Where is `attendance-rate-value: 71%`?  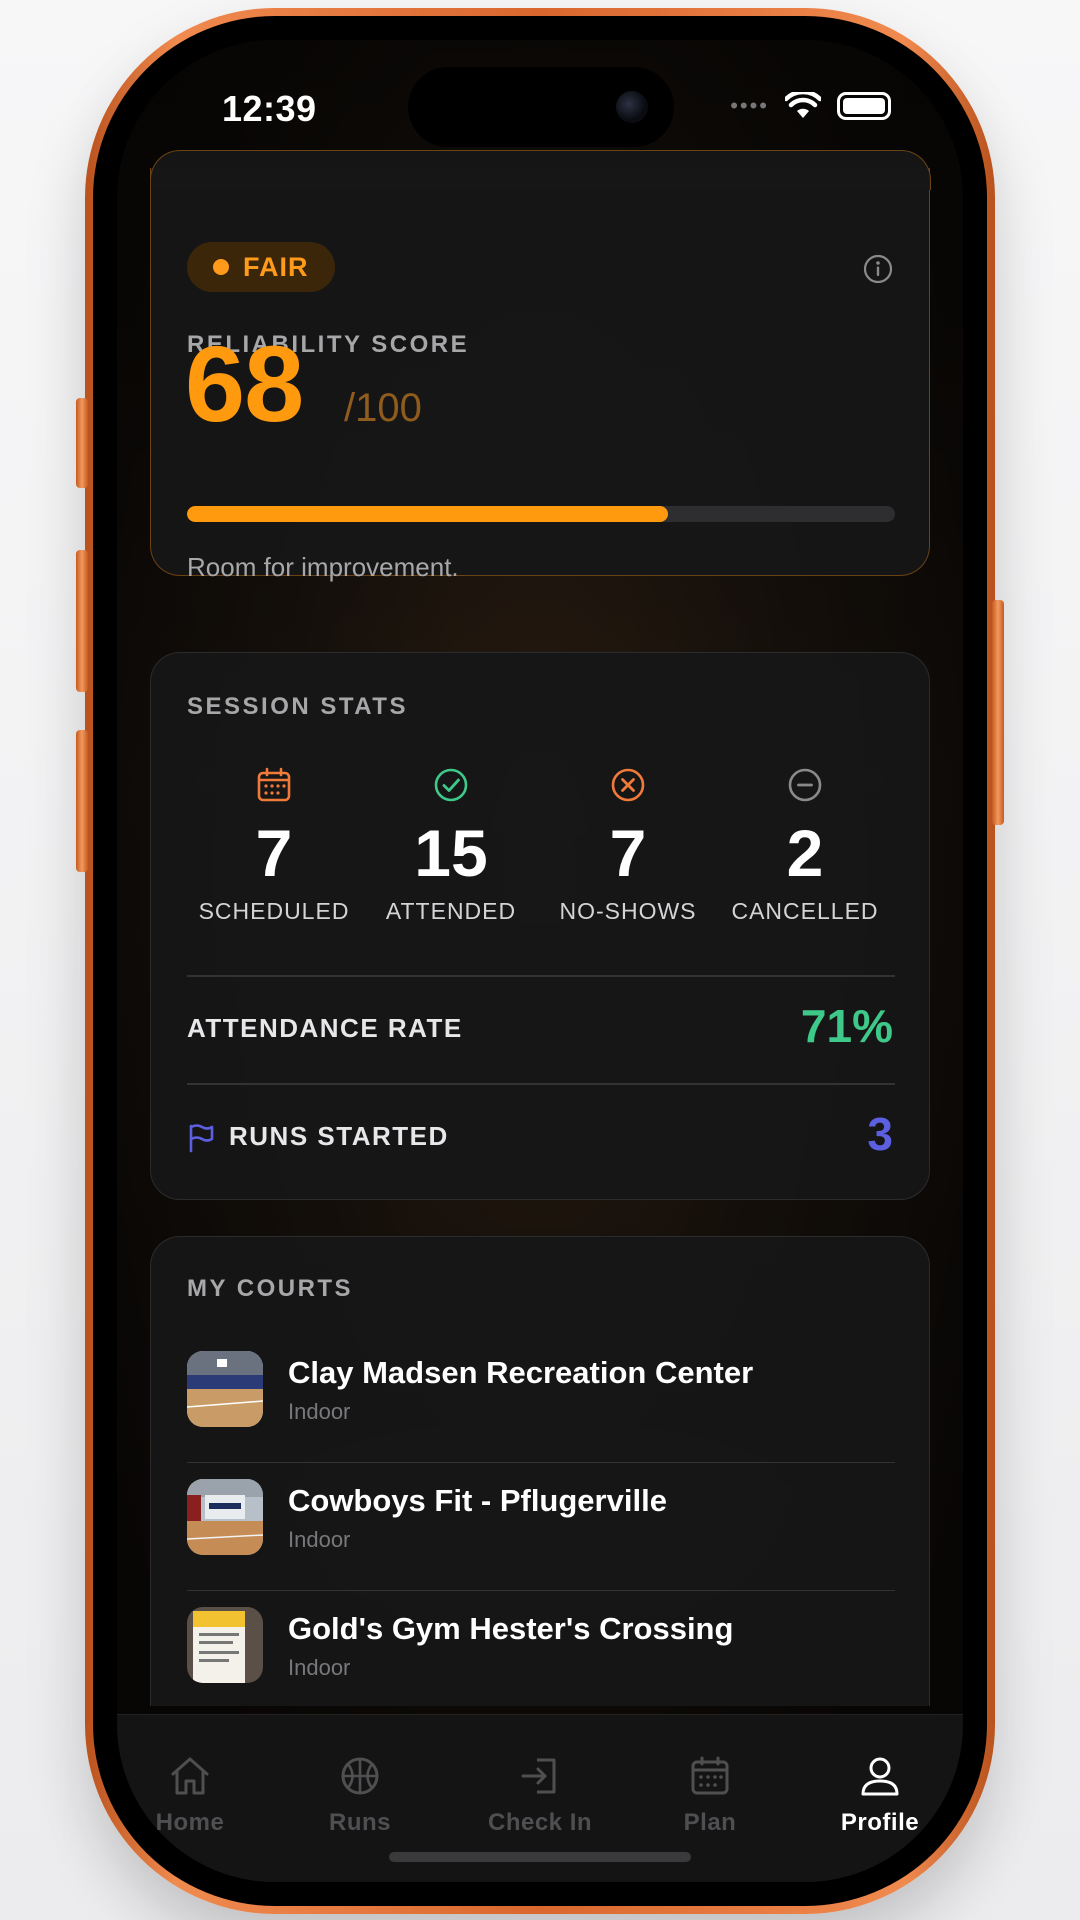
attendance-rate-value: 71% is located at coordinates (846, 1026).